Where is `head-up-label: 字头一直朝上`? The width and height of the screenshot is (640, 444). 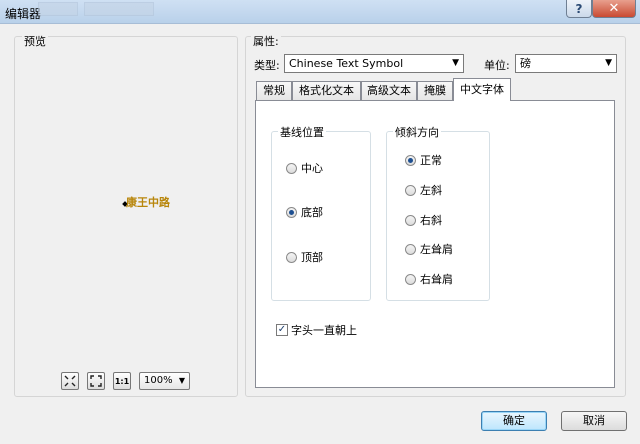 head-up-label: 字头一直朝上 is located at coordinates (324, 330).